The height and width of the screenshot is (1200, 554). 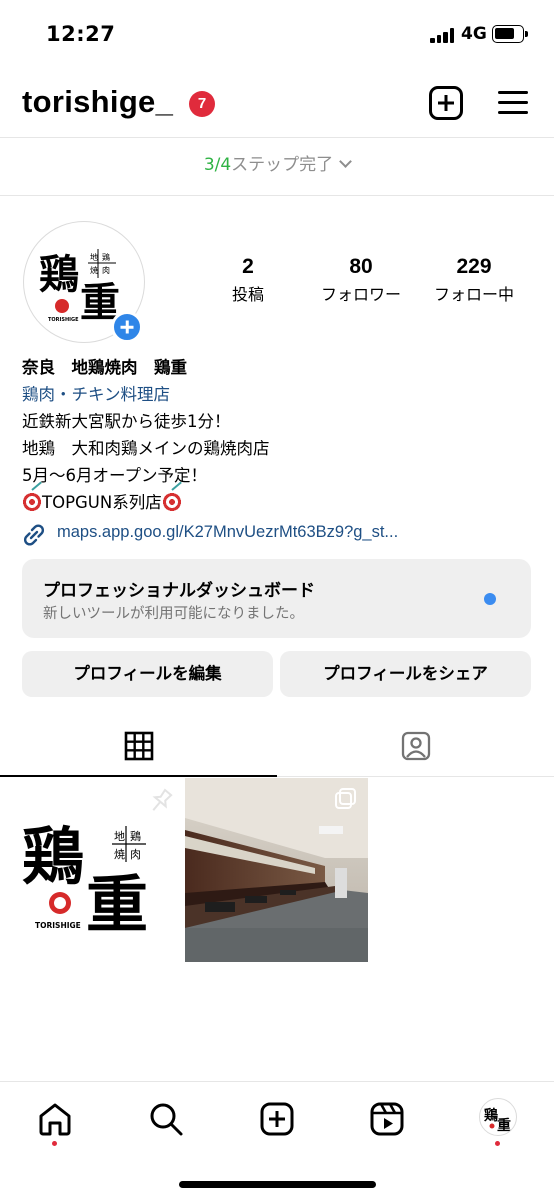 I want to click on setup-progress: 3/4ステップ完了, so click(x=277, y=167).